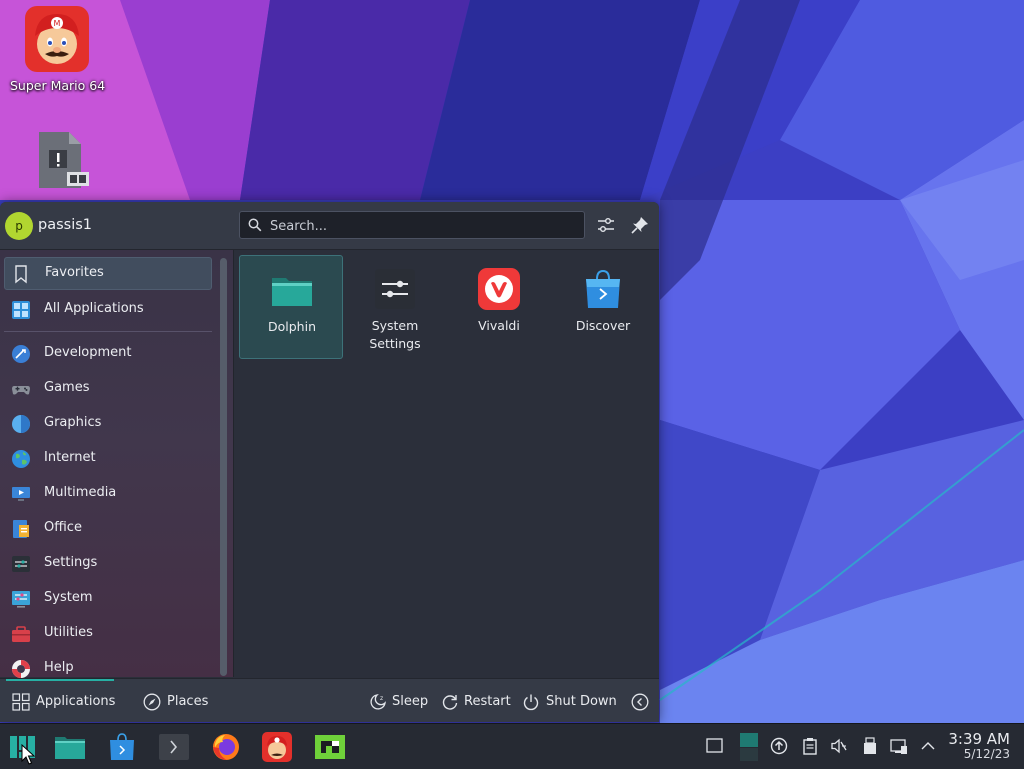  Describe the element at coordinates (108, 493) in the screenshot. I see `sidebar-item-multimedia: Multimedia` at that location.